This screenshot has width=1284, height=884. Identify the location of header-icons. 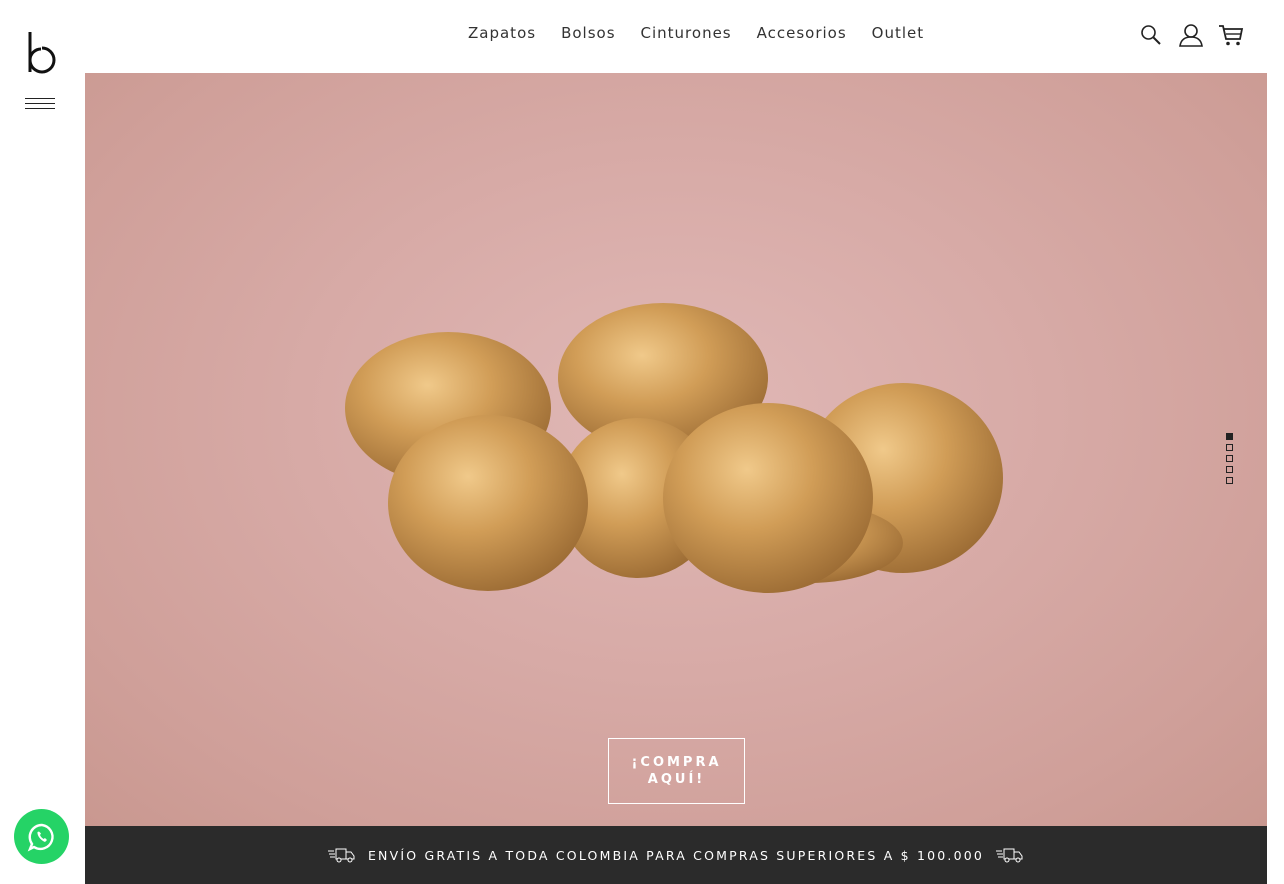
(1191, 35).